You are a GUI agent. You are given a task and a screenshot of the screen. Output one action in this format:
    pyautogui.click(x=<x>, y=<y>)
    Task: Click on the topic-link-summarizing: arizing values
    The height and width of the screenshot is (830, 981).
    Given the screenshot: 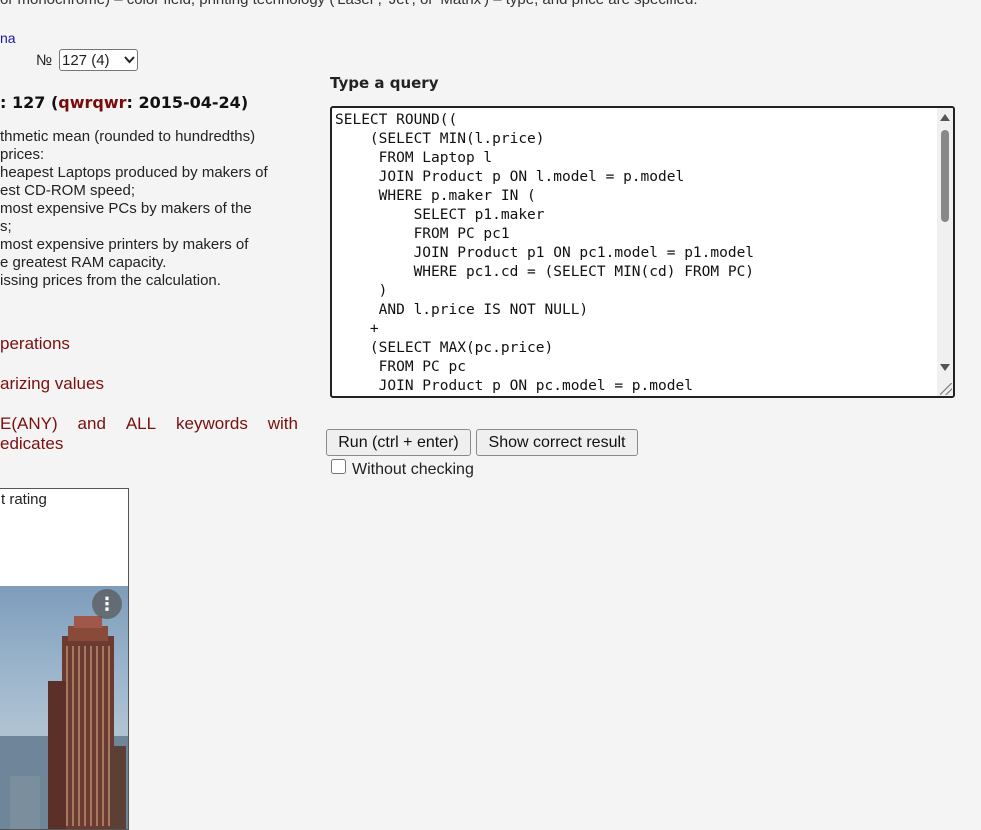 What is the action you would take?
    pyautogui.click(x=52, y=384)
    